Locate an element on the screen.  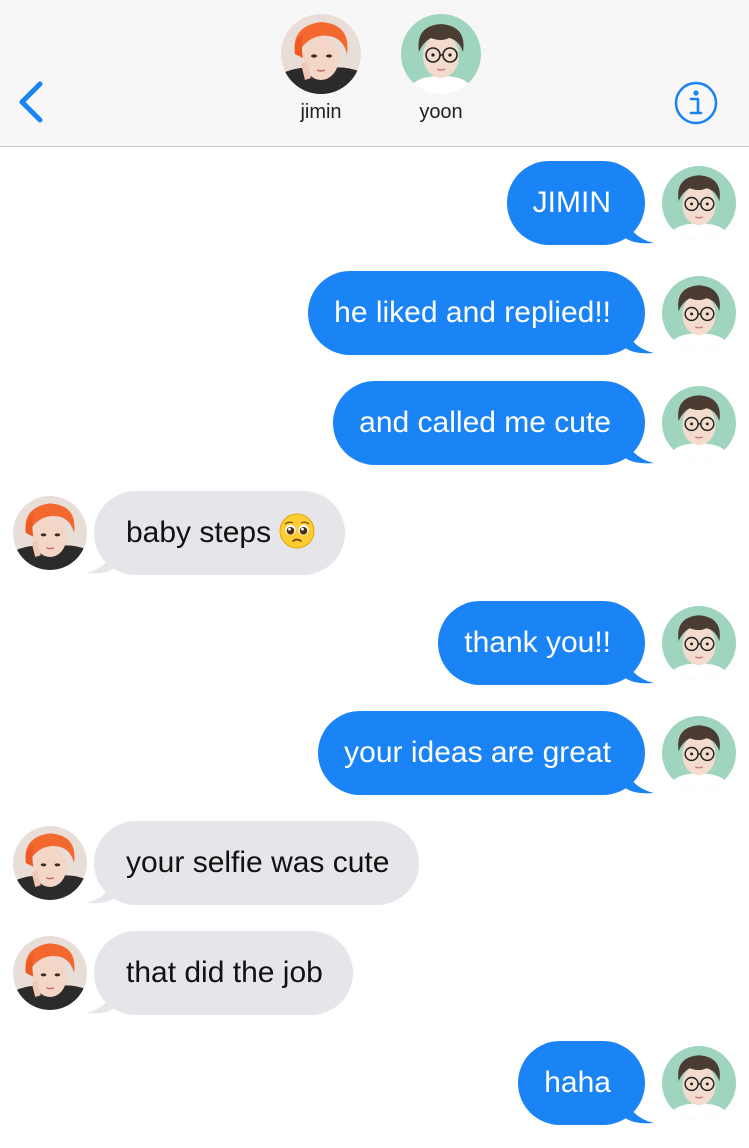
info-icon is located at coordinates (696, 103).